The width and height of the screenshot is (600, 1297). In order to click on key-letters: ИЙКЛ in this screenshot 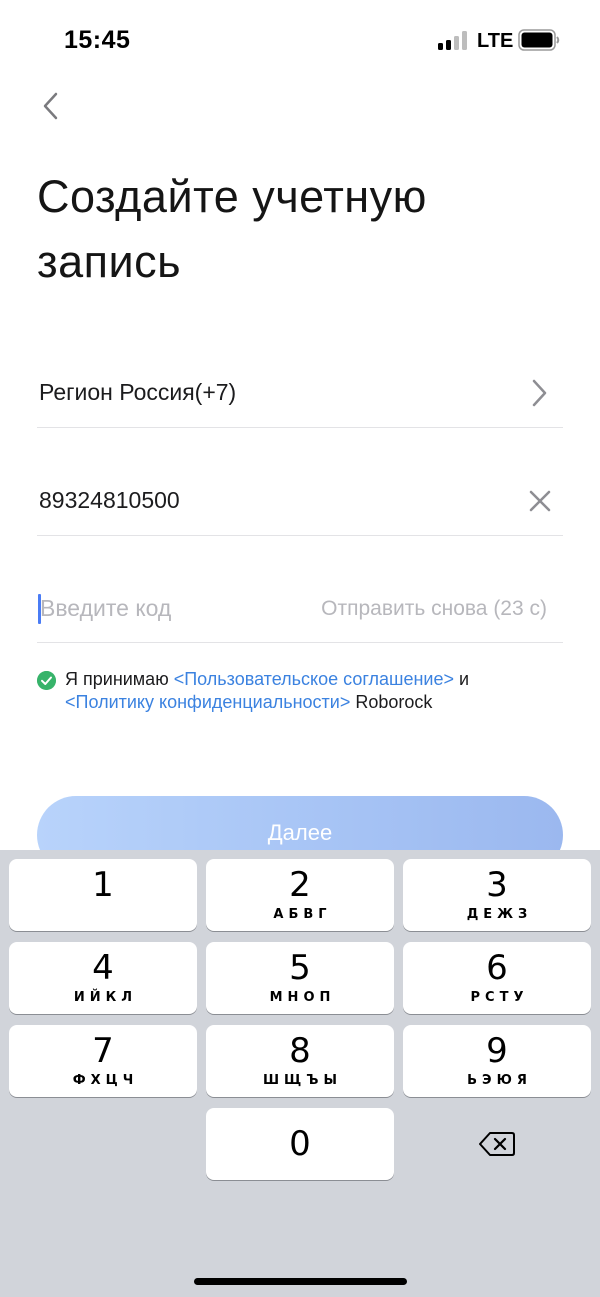, I will do `click(105, 997)`.